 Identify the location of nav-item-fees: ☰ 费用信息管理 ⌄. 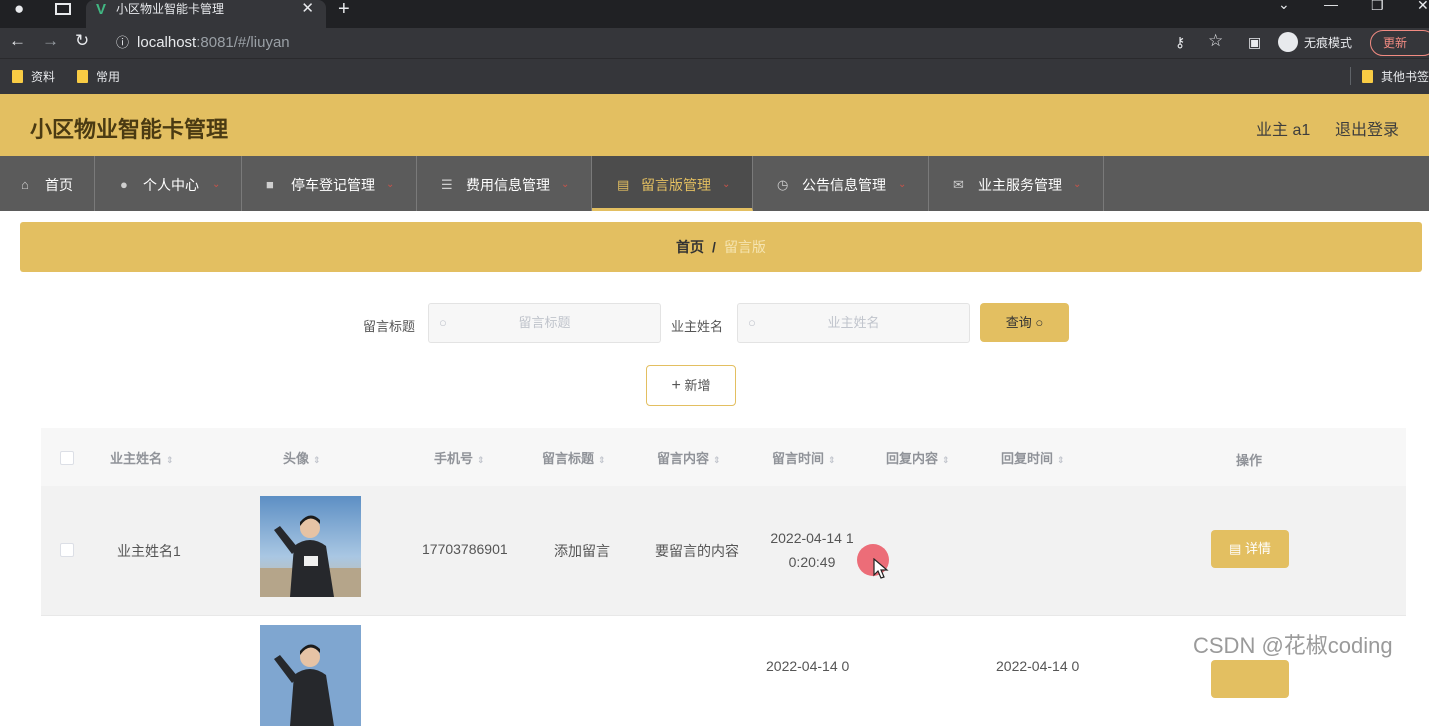
(504, 183).